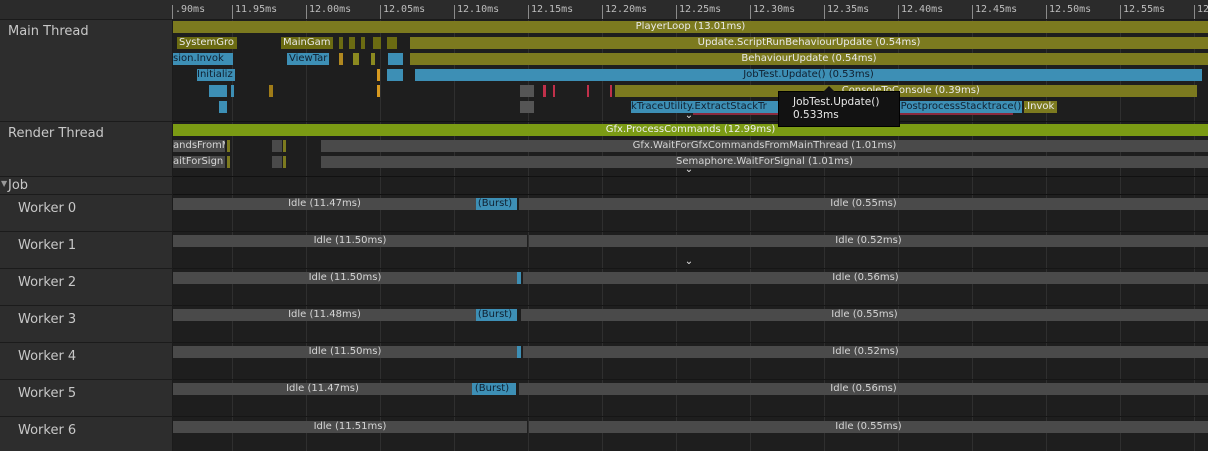 The height and width of the screenshot is (451, 1208). What do you see at coordinates (848, 9) in the screenshot?
I see `ruler-tick-label: 12.35ms` at bounding box center [848, 9].